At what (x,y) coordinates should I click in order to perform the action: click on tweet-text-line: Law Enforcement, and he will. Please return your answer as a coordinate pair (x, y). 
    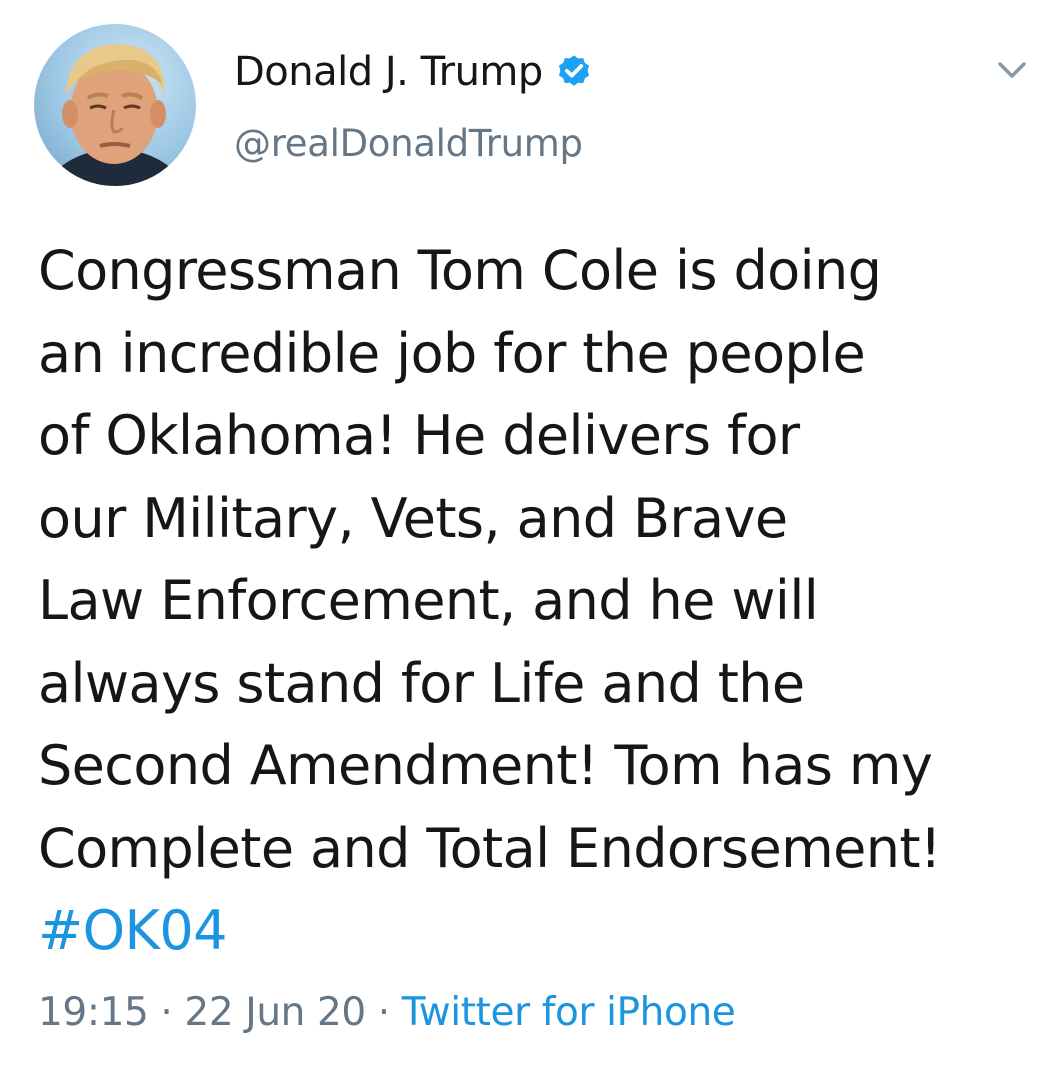
    Looking at the image, I should click on (428, 600).